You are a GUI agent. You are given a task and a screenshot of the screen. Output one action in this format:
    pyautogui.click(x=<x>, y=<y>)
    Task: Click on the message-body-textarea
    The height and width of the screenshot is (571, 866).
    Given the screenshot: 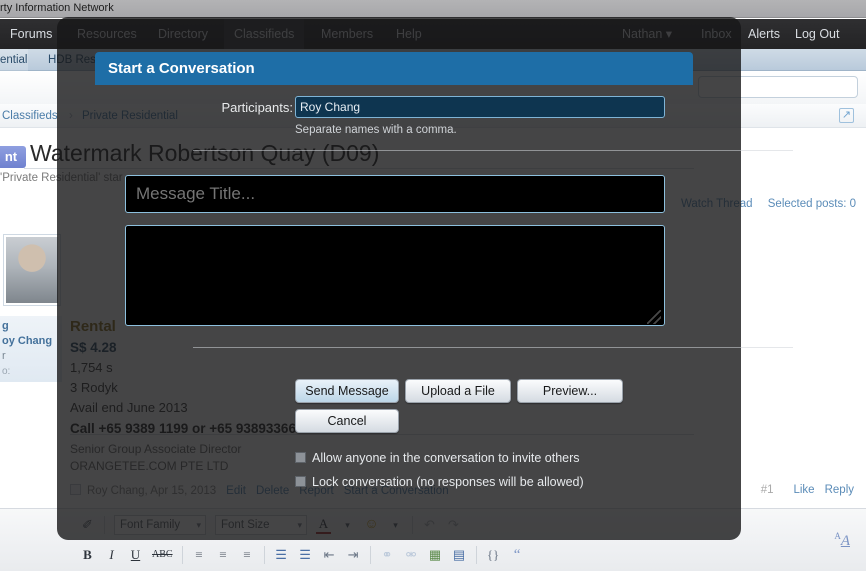 What is the action you would take?
    pyautogui.click(x=395, y=275)
    